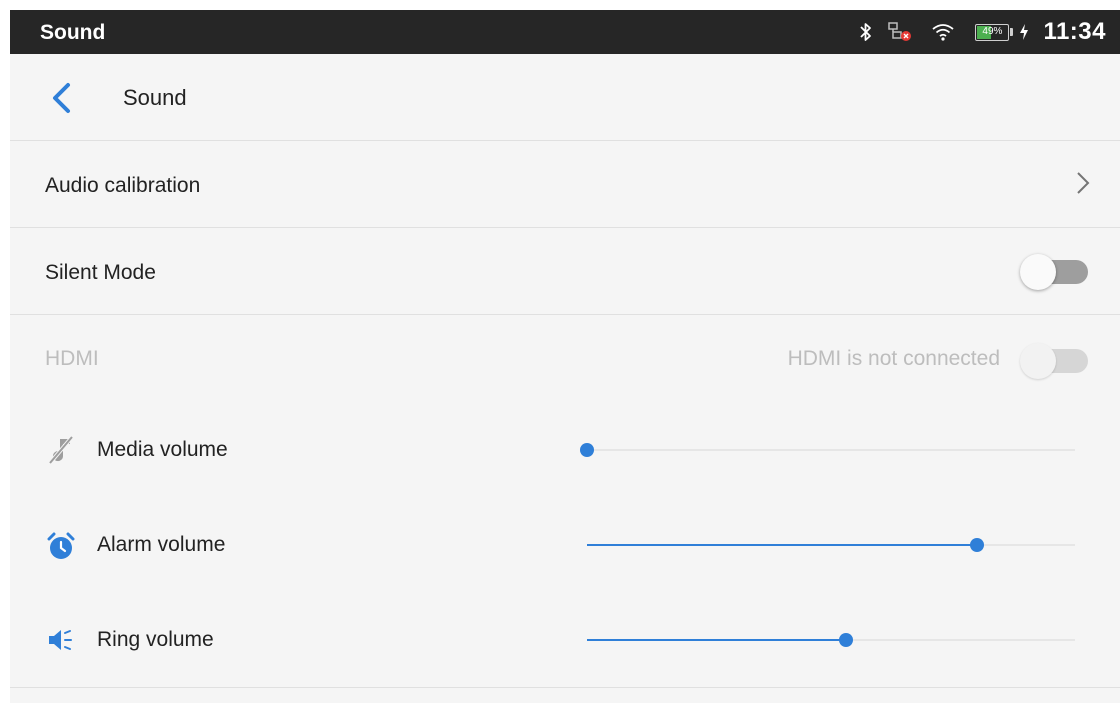 This screenshot has height=703, width=1120. Describe the element at coordinates (831, 450) in the screenshot. I see `slider-track` at that location.